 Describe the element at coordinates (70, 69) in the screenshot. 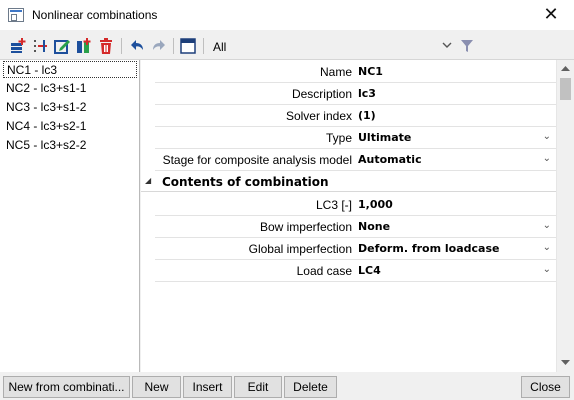

I see `list-item: NC1 - lc3` at that location.